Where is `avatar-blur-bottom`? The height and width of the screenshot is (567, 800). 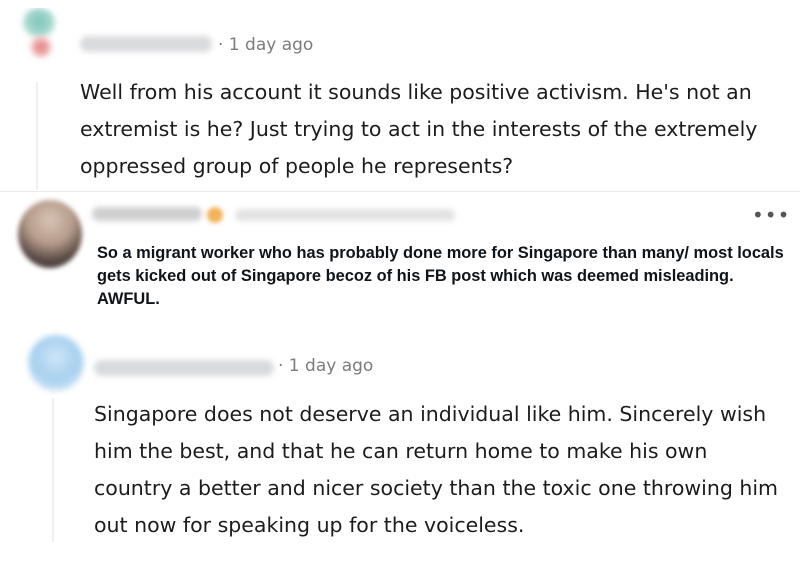
avatar-blur-bottom is located at coordinates (41, 47).